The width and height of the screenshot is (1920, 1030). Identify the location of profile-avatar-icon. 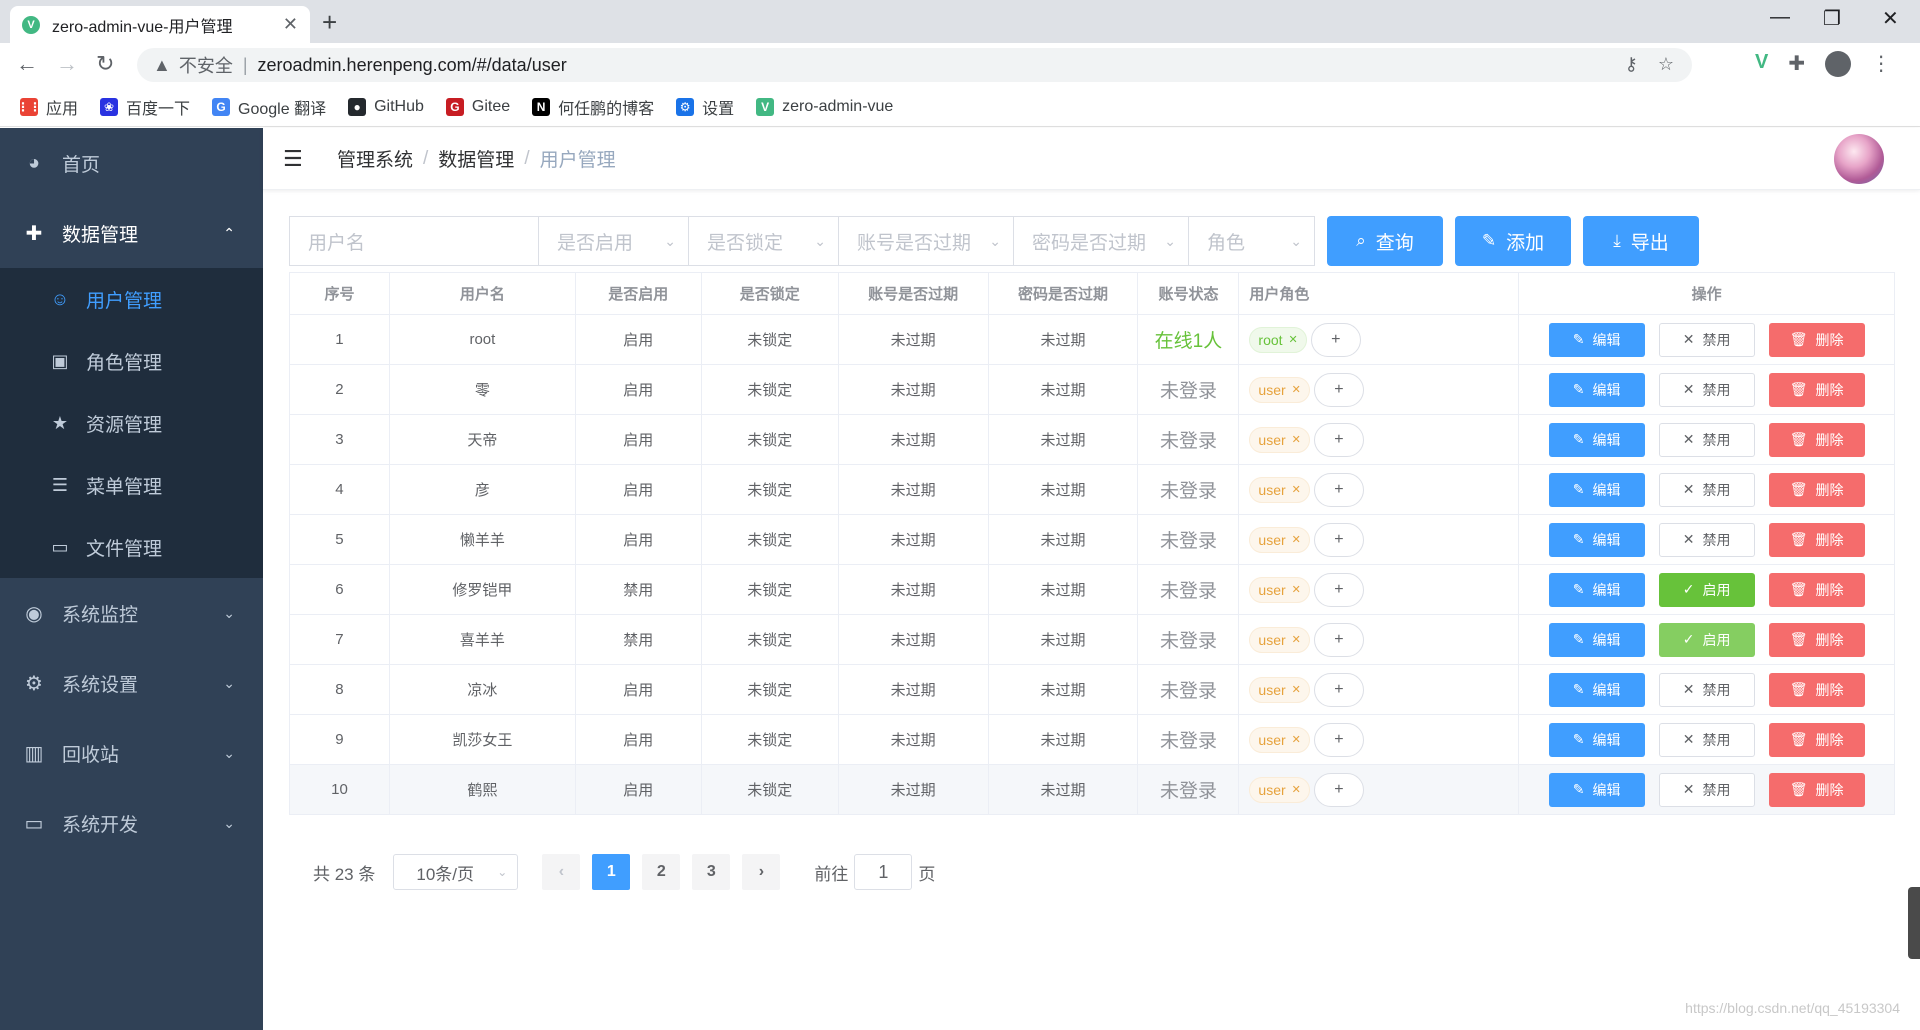
(1838, 64).